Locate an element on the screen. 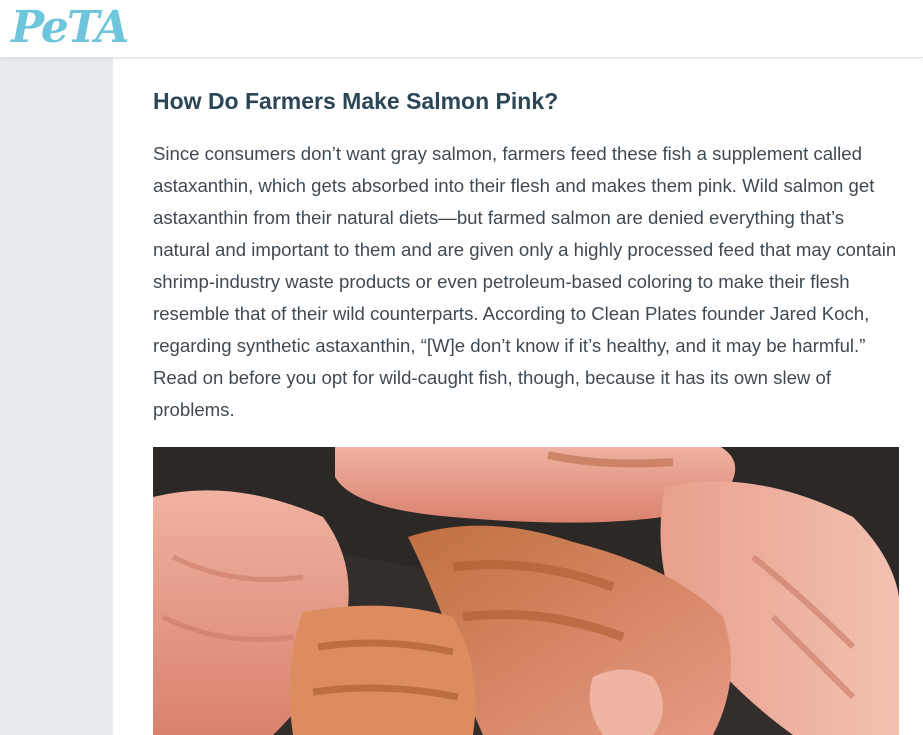 The width and height of the screenshot is (923, 735). left-sidebar is located at coordinates (56, 396).